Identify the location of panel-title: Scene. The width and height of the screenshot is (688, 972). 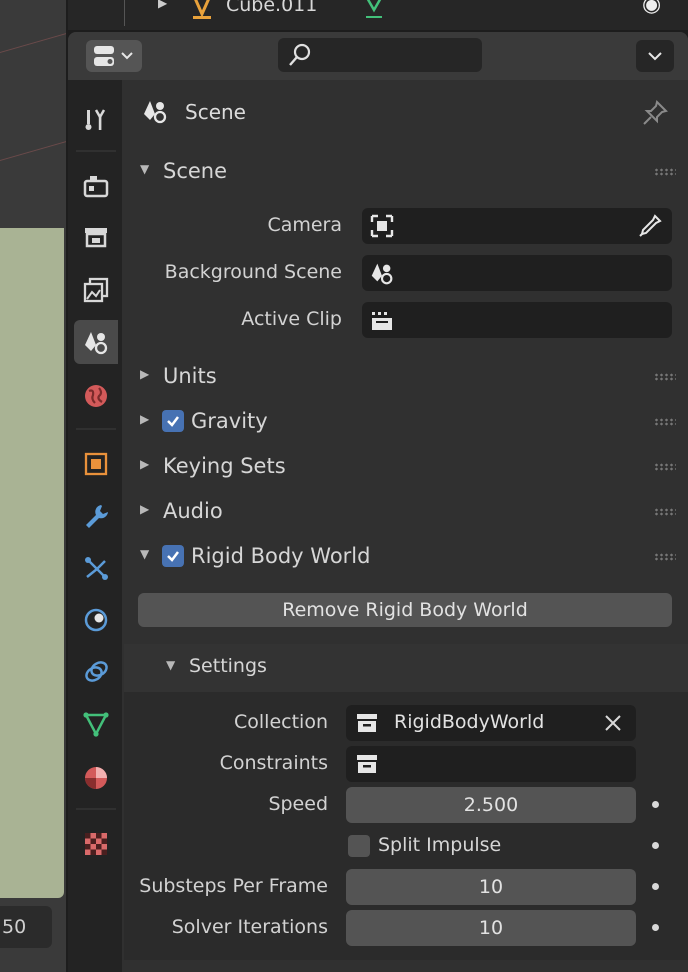
(195, 171).